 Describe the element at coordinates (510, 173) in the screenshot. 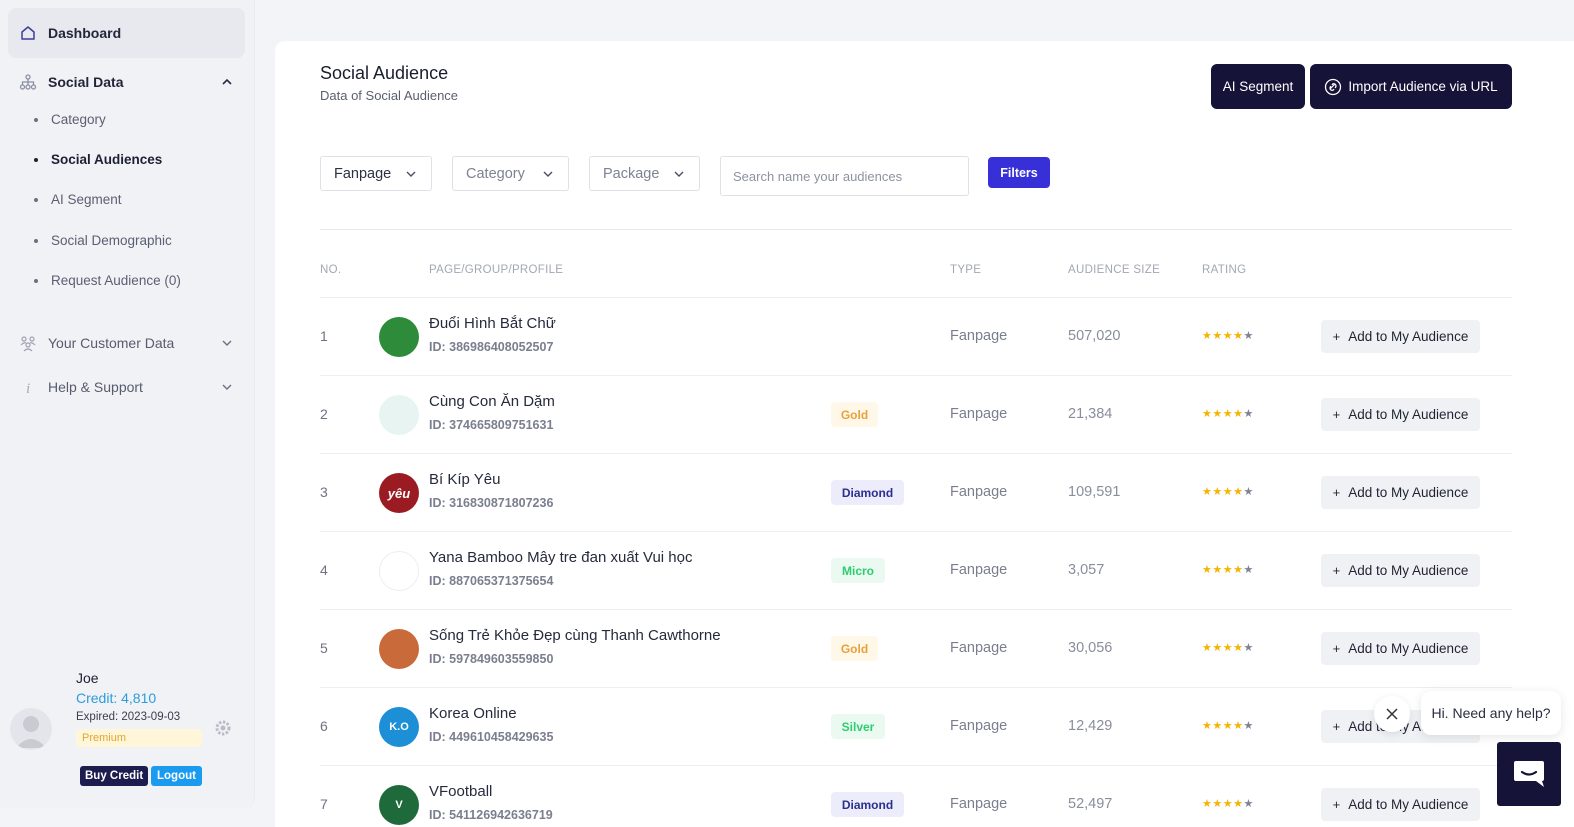

I see `category-dropdown: Category` at that location.